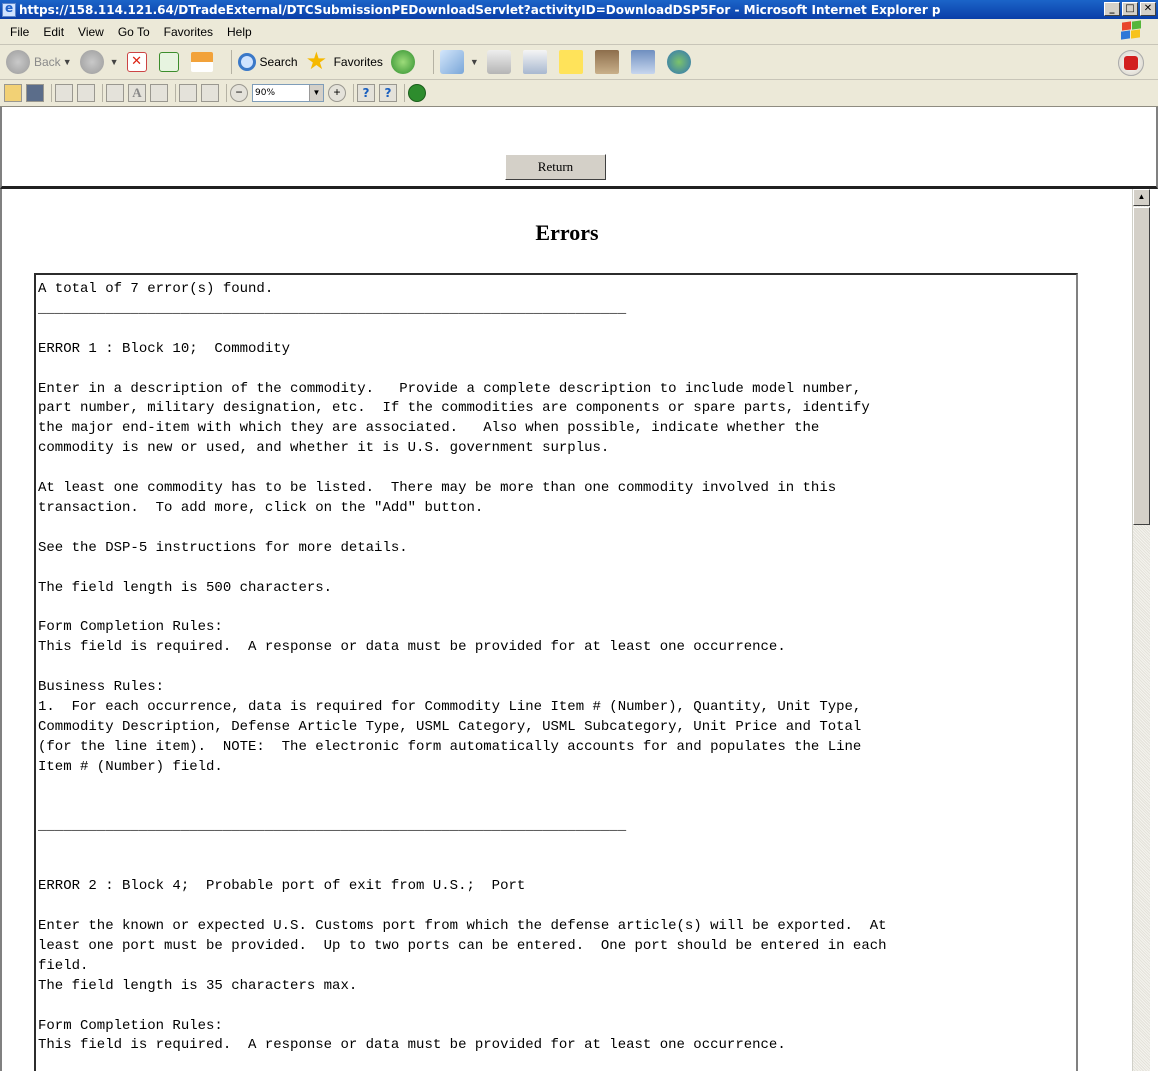  What do you see at coordinates (567, 232) in the screenshot?
I see `page-title: Errors` at bounding box center [567, 232].